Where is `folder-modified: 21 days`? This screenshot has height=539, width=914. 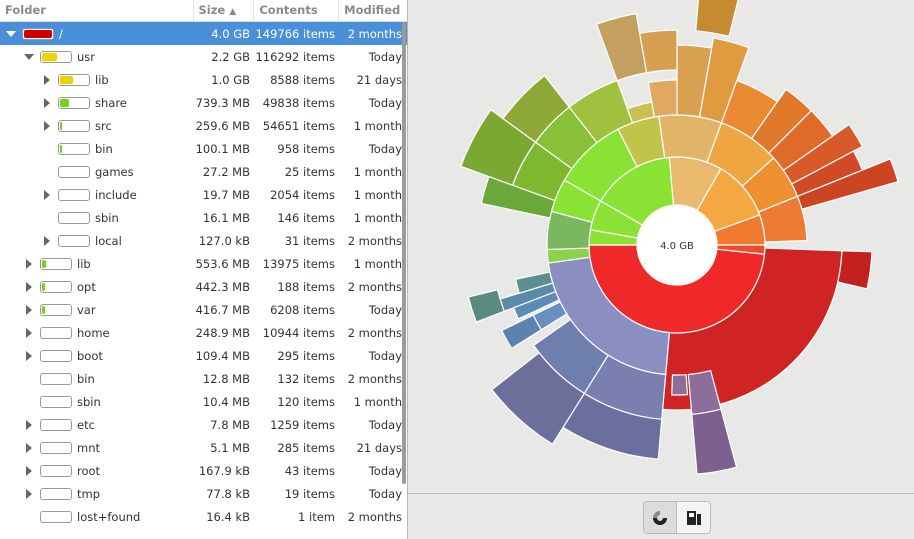
folder-modified: 21 days is located at coordinates (379, 79).